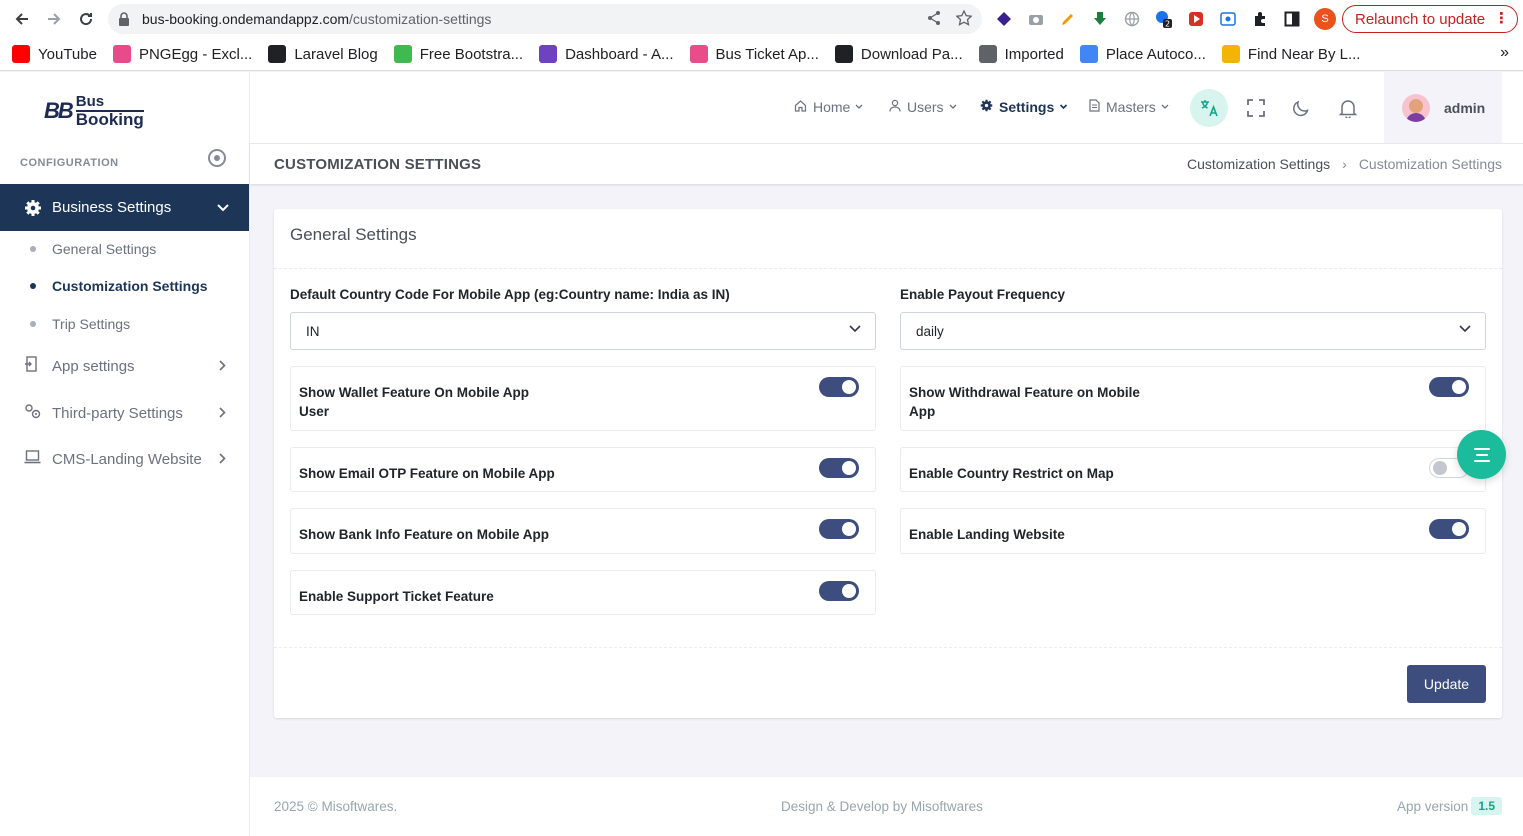 This screenshot has width=1523, height=836. What do you see at coordinates (54, 19) in the screenshot?
I see `forward-arrow-icon` at bounding box center [54, 19].